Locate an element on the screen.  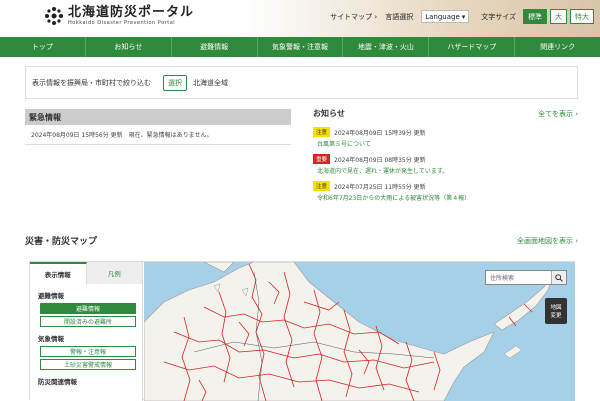
map-fullscreen-link: 全画面地図を表示 › is located at coordinates (547, 241).